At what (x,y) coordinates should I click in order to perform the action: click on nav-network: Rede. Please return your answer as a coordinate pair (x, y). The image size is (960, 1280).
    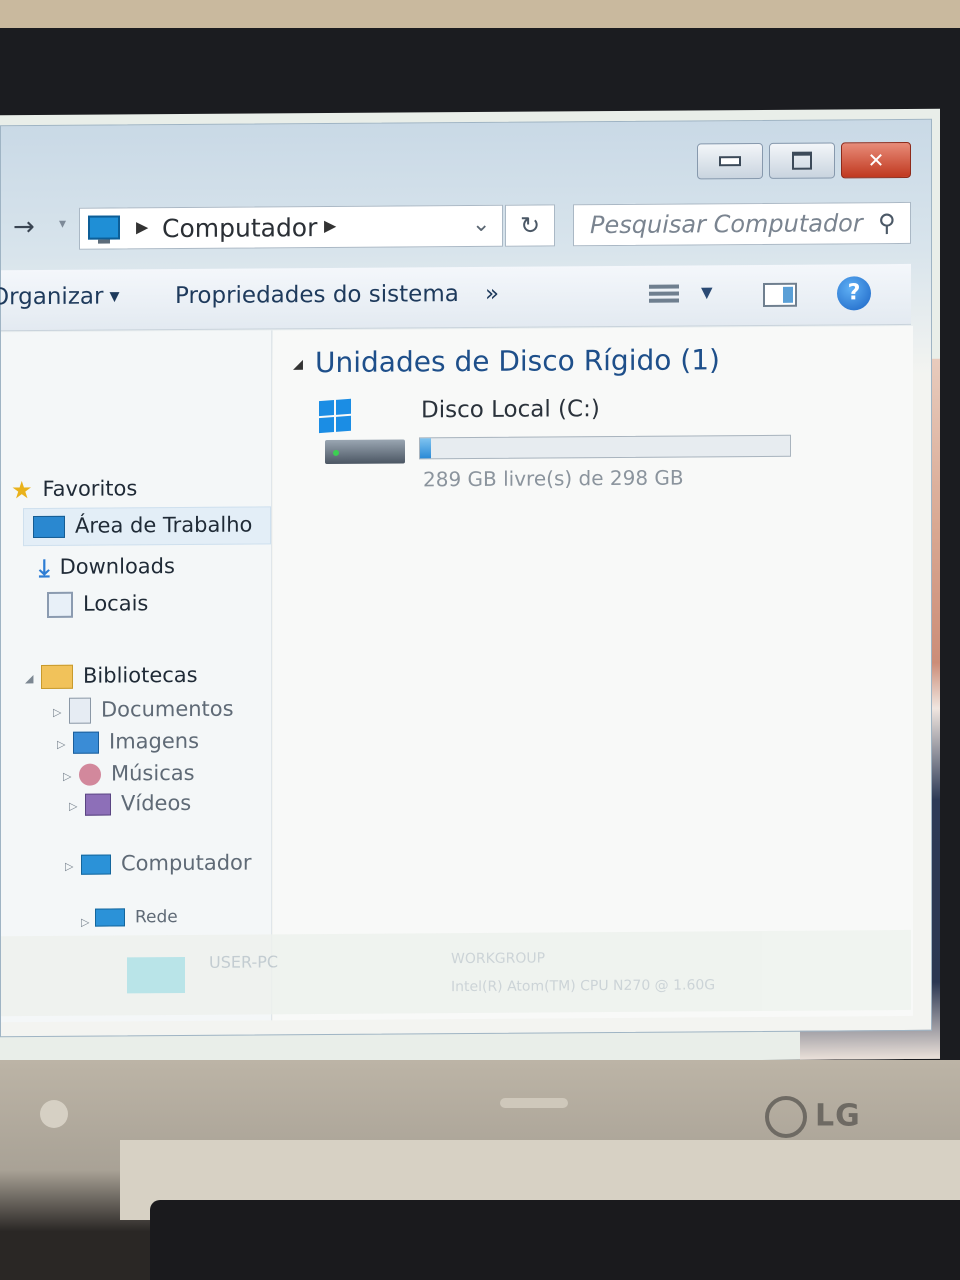
    Looking at the image, I should click on (136, 917).